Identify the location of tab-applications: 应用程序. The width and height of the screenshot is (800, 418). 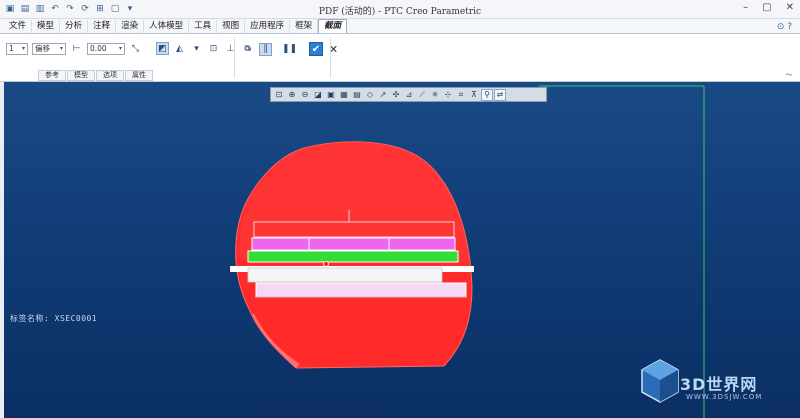
(268, 26).